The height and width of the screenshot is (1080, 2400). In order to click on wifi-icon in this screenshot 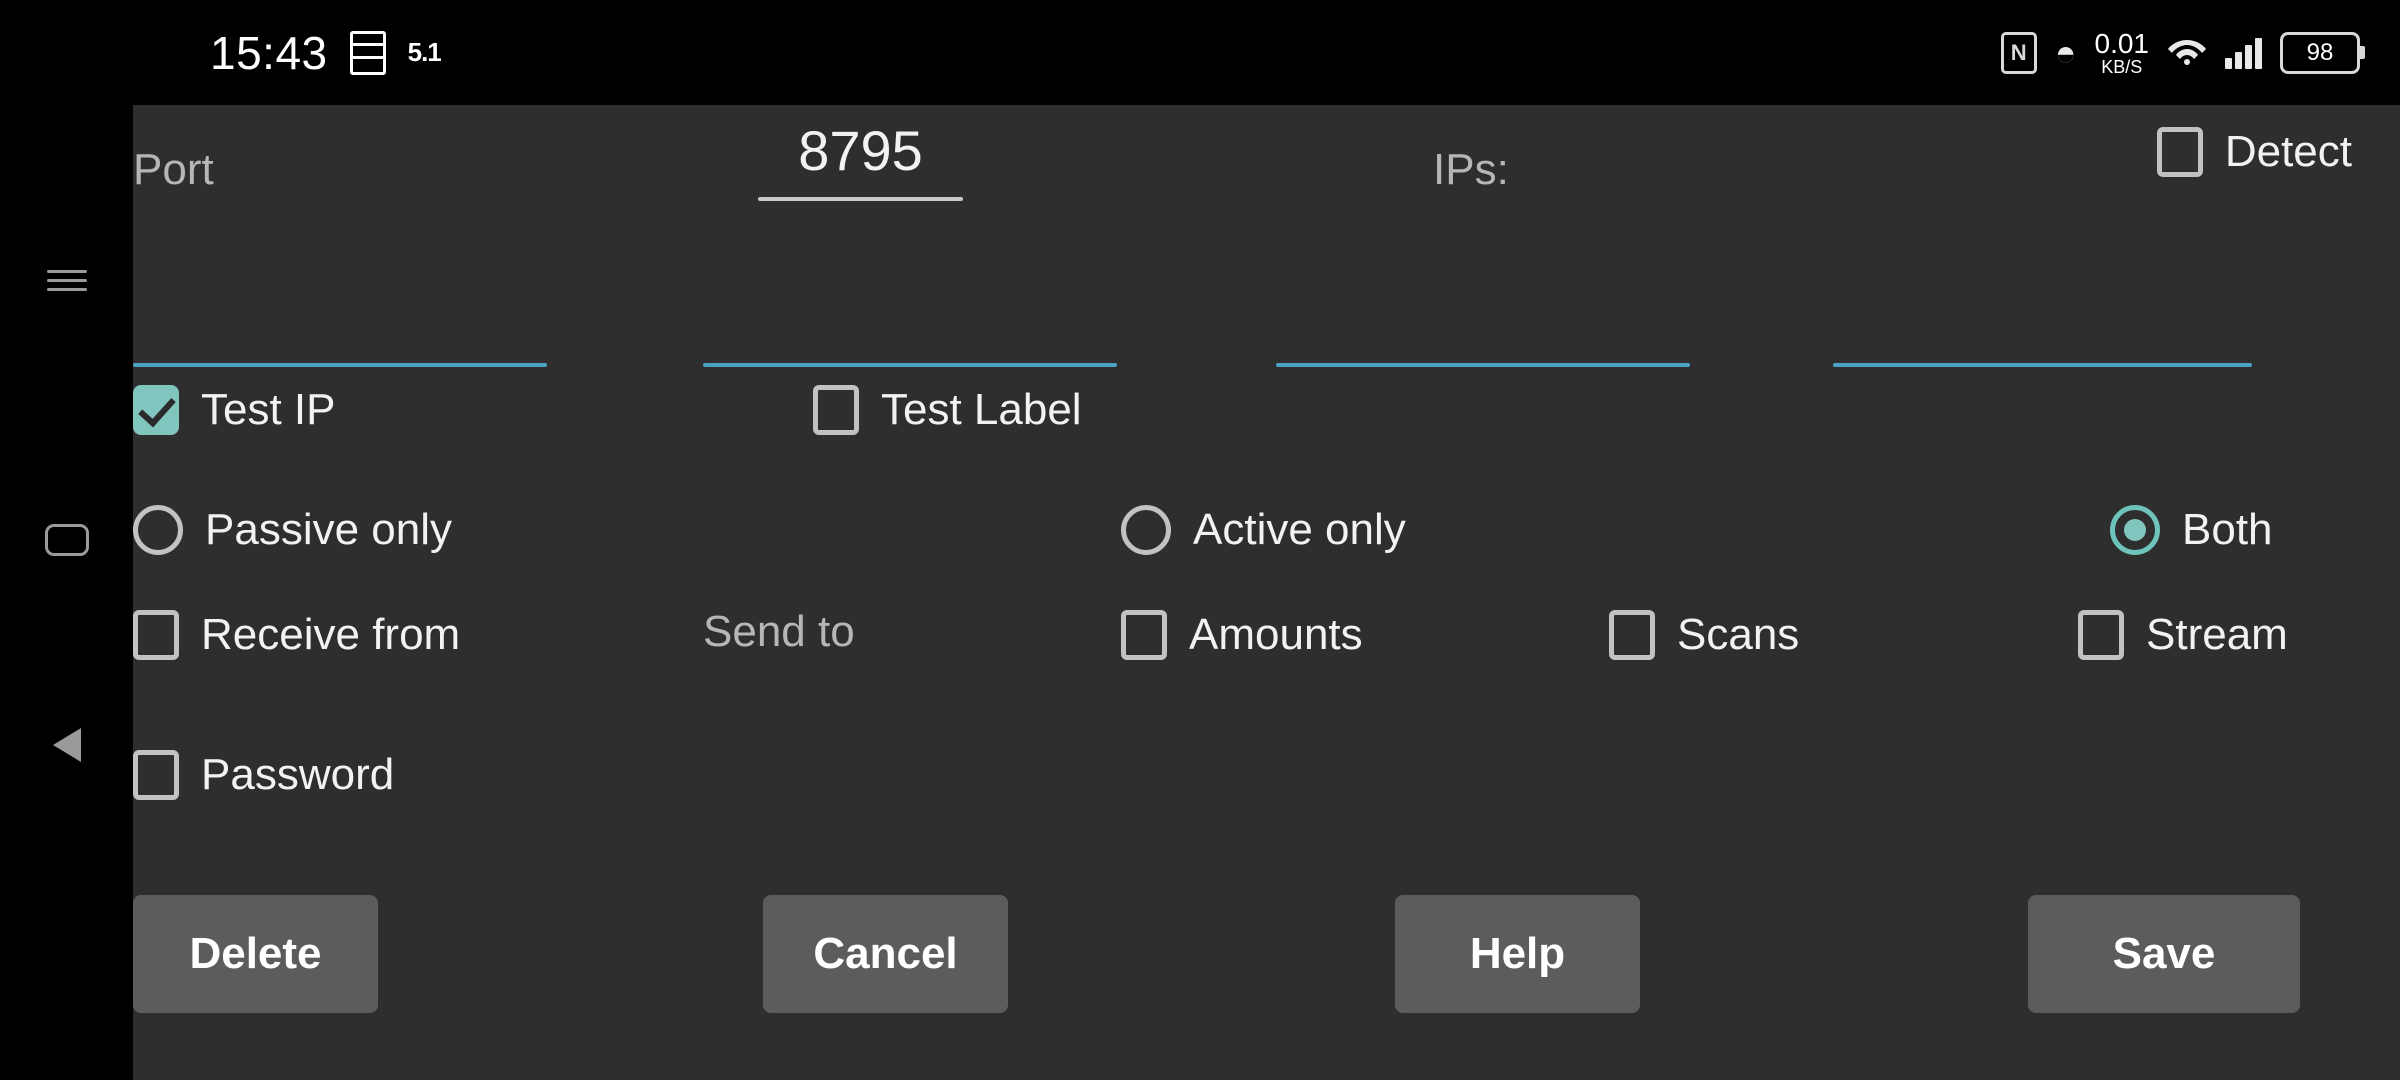, I will do `click(2187, 53)`.